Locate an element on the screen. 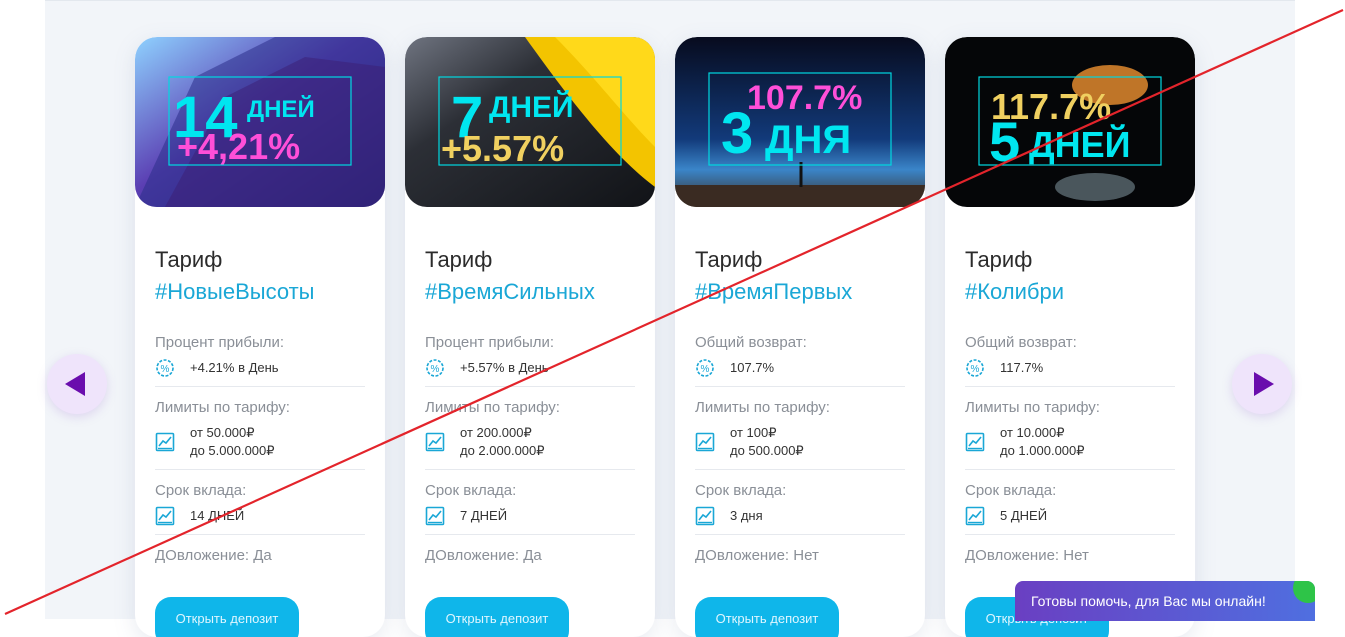  term-value: 5 ДНЕЙ is located at coordinates (1024, 515).